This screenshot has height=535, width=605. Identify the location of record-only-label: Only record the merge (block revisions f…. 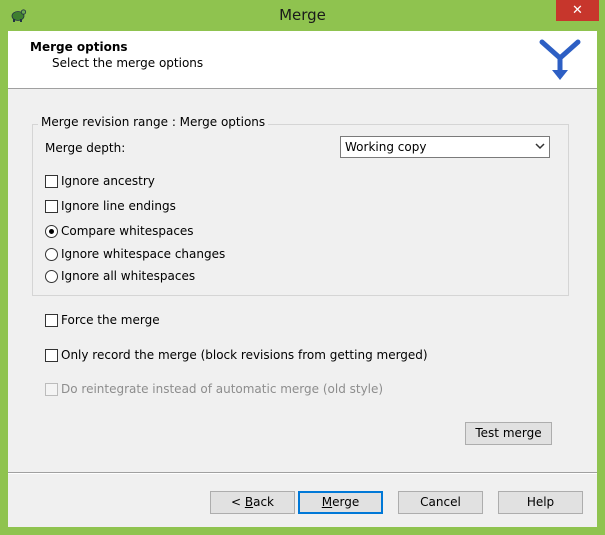
(244, 355).